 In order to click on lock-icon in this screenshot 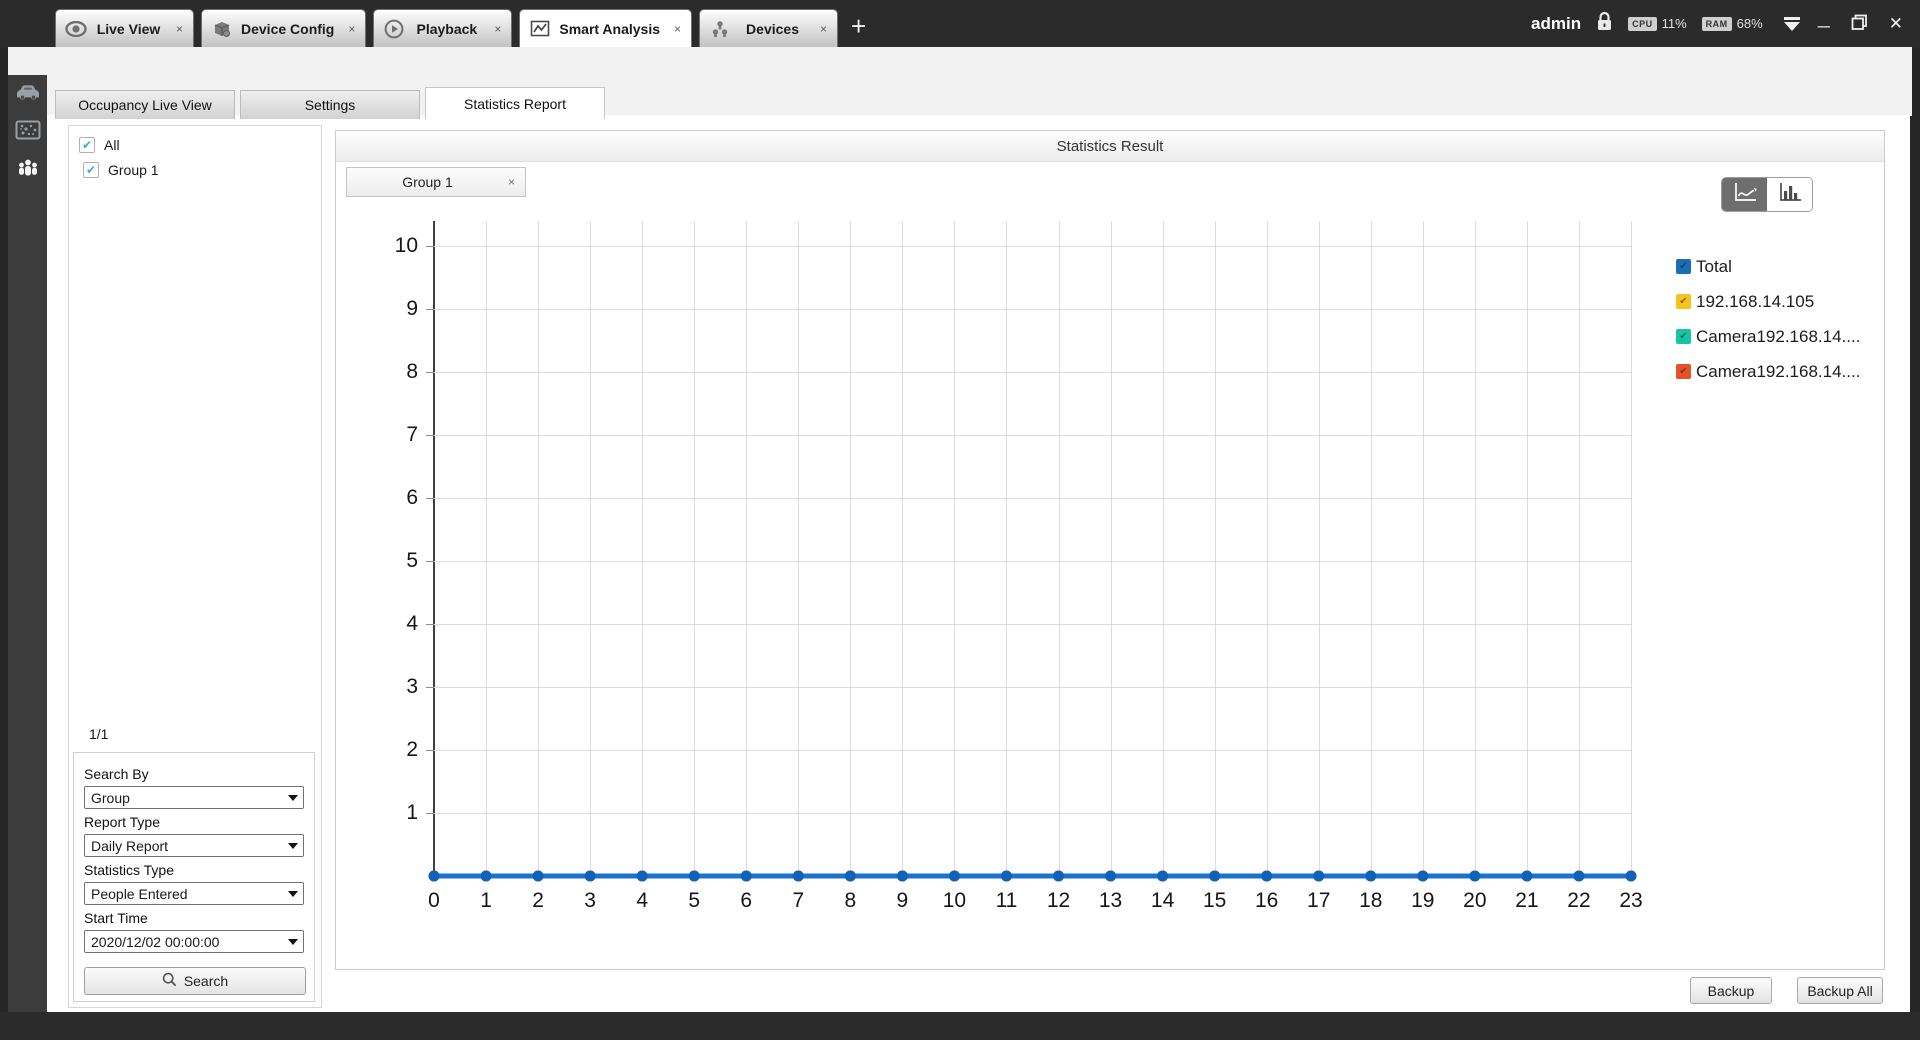, I will do `click(1604, 24)`.